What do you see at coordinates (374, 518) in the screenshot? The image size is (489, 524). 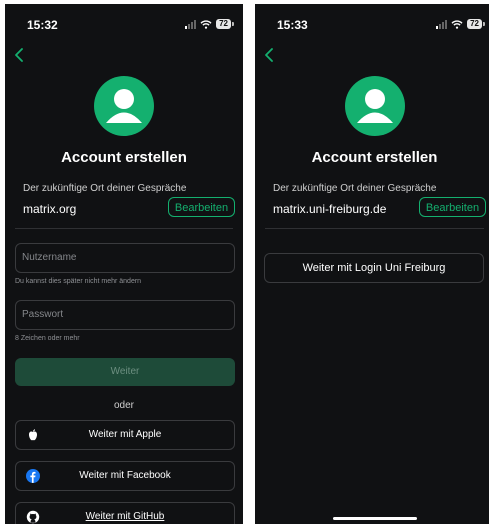 I see `home-indicator` at bounding box center [374, 518].